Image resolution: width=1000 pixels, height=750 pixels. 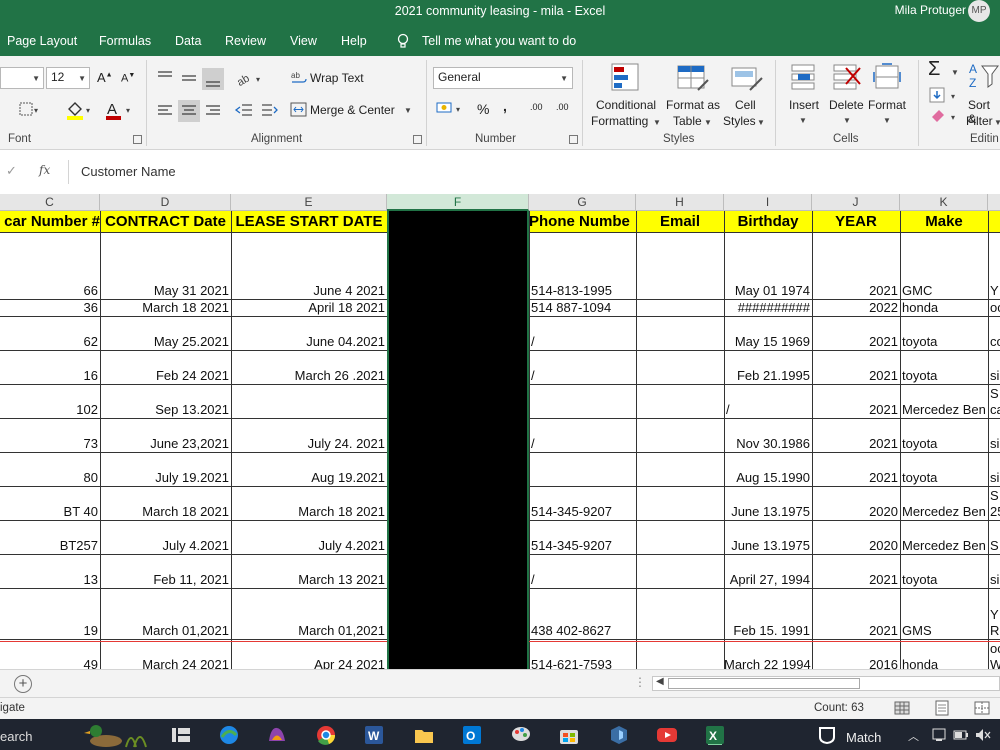 I want to click on cell-make: GMC, so click(x=944, y=291).